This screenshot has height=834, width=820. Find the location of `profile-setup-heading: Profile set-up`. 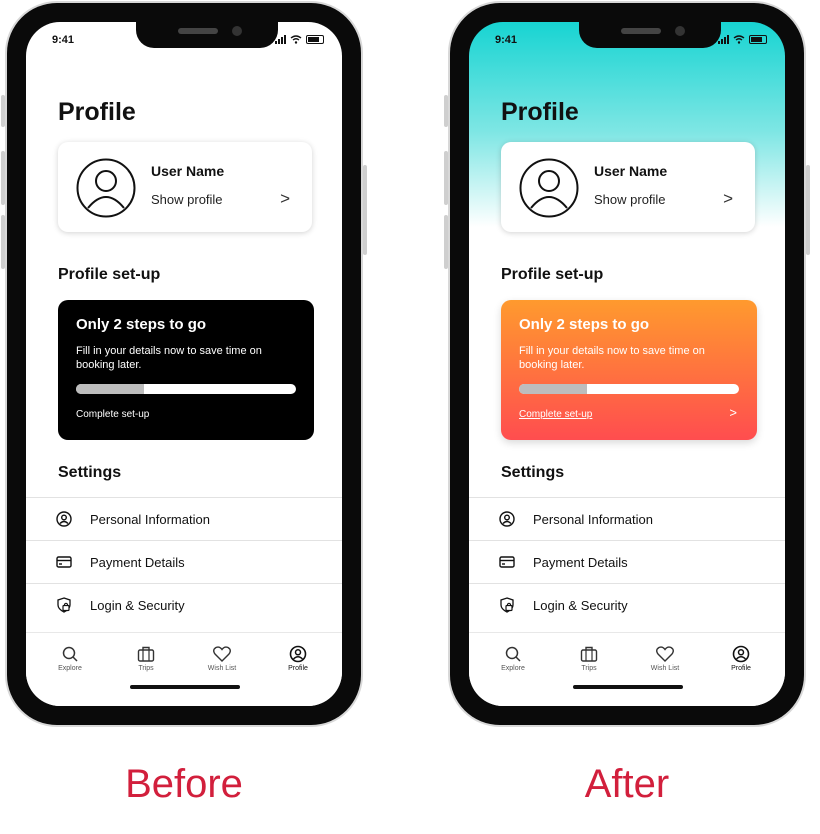

profile-setup-heading: Profile set-up is located at coordinates (552, 274).